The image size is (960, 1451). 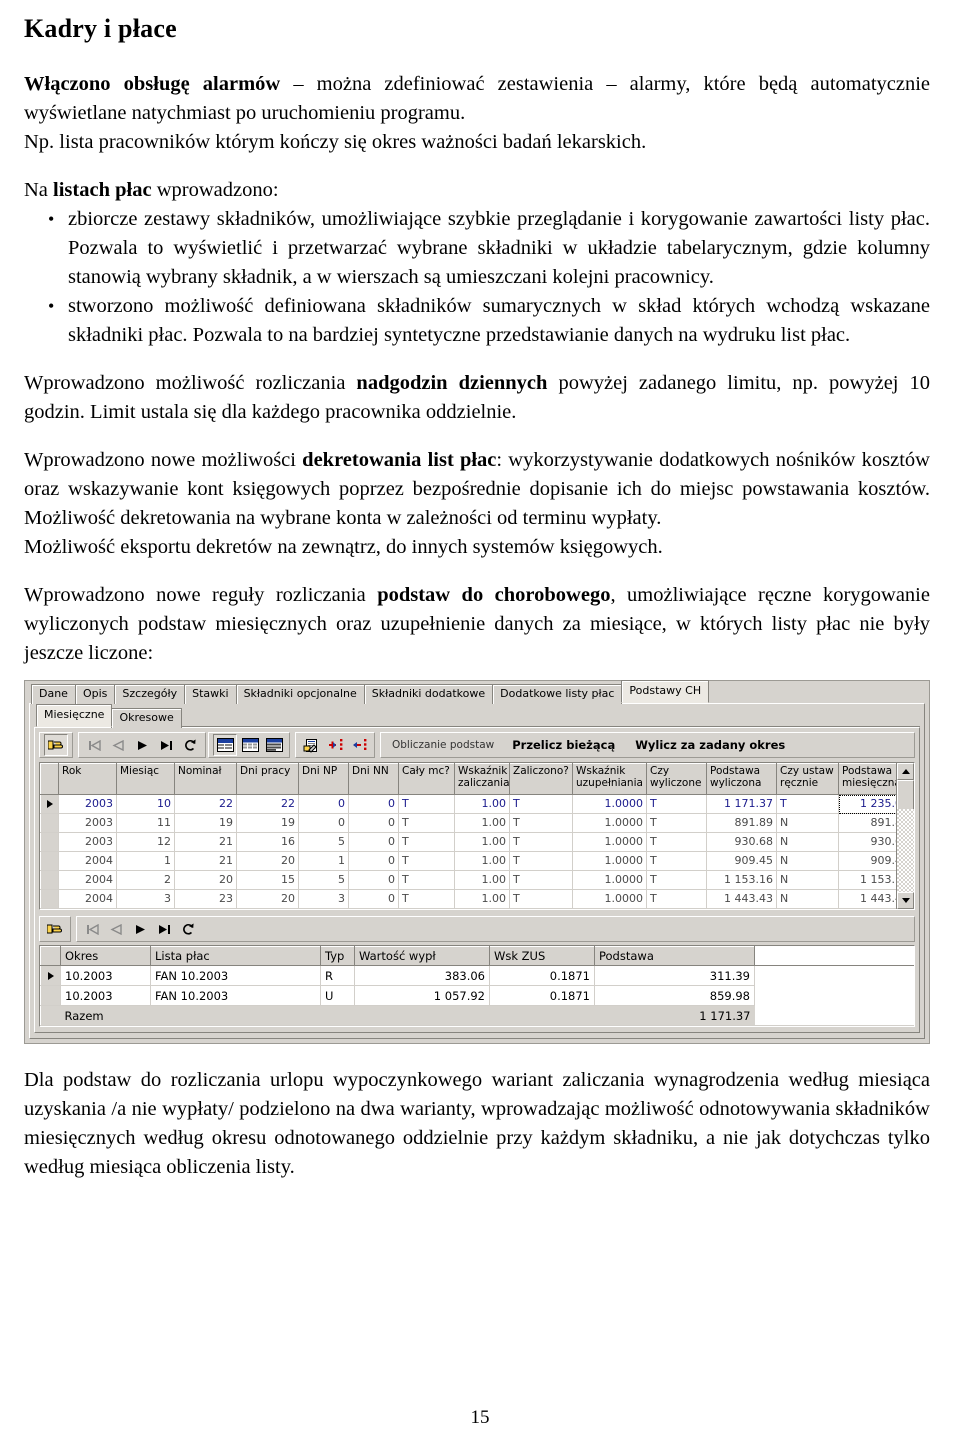 I want to click on column-header-czy-wyliczone: Czy wyliczone, so click(x=676, y=779).